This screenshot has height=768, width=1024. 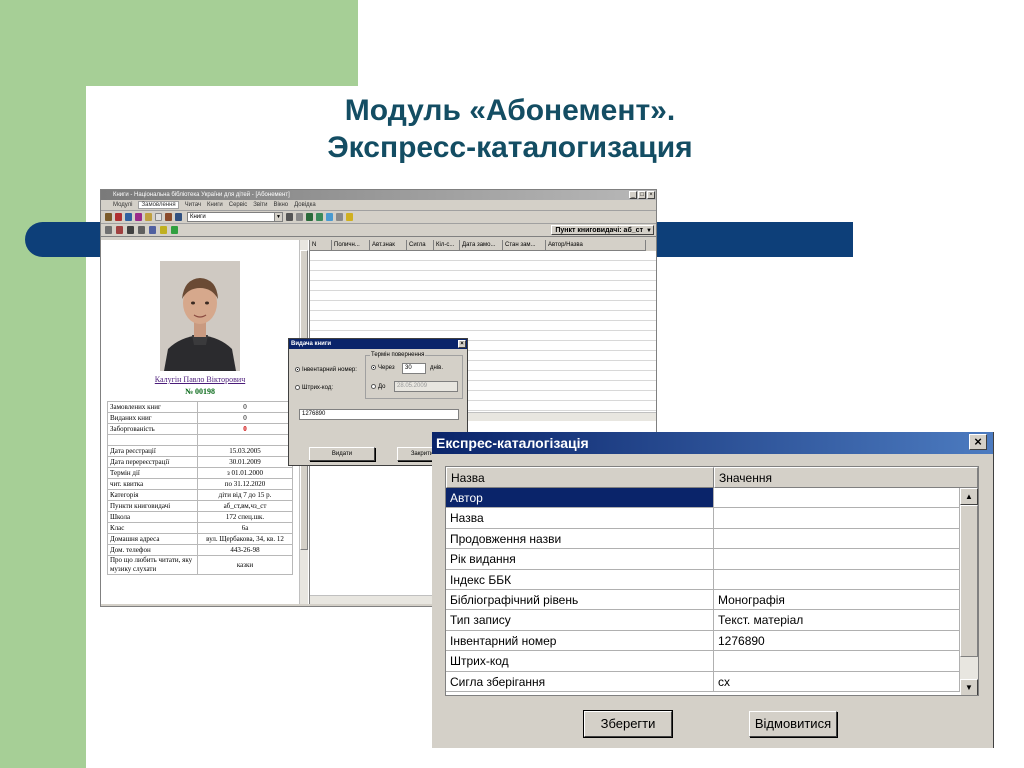 I want to click on shelf-icon, so click(x=168, y=217).